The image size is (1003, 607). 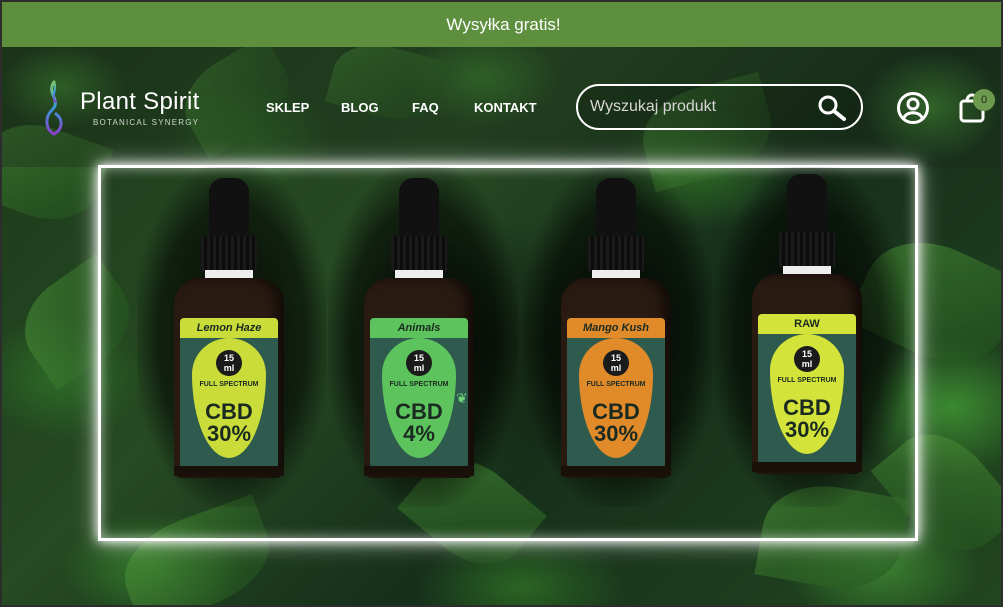 I want to click on nav-item-kontakt: KONTAKT, so click(x=505, y=107).